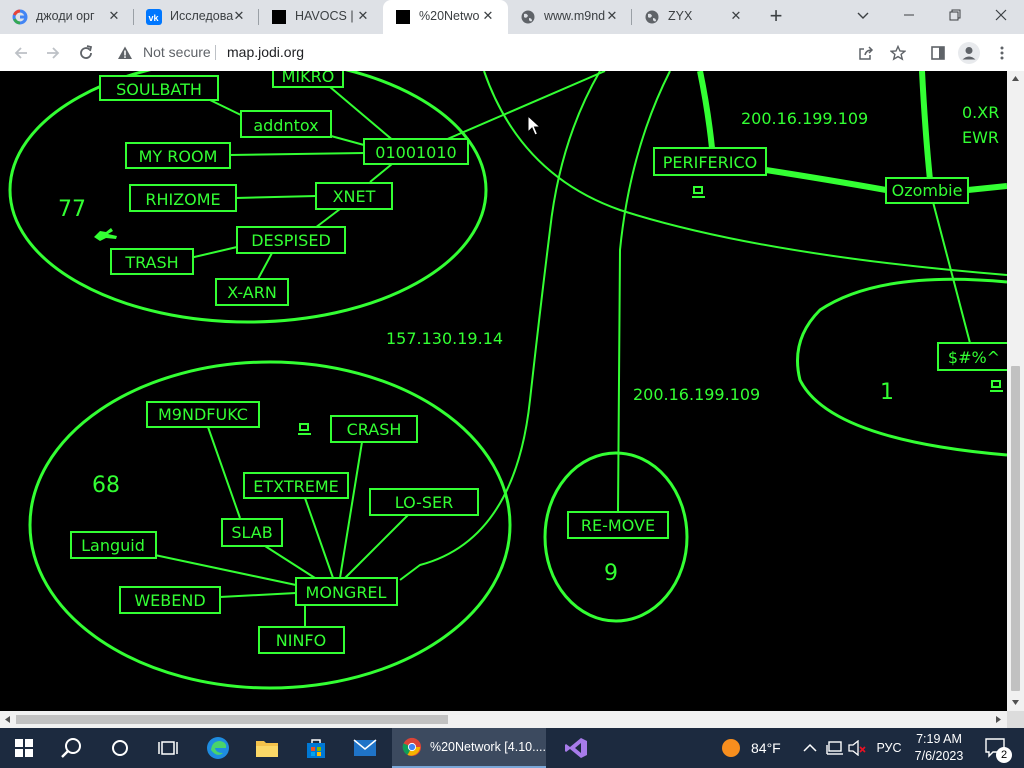 This screenshot has width=1024, height=768. What do you see at coordinates (20, 17) in the screenshot?
I see `google-icon` at bounding box center [20, 17].